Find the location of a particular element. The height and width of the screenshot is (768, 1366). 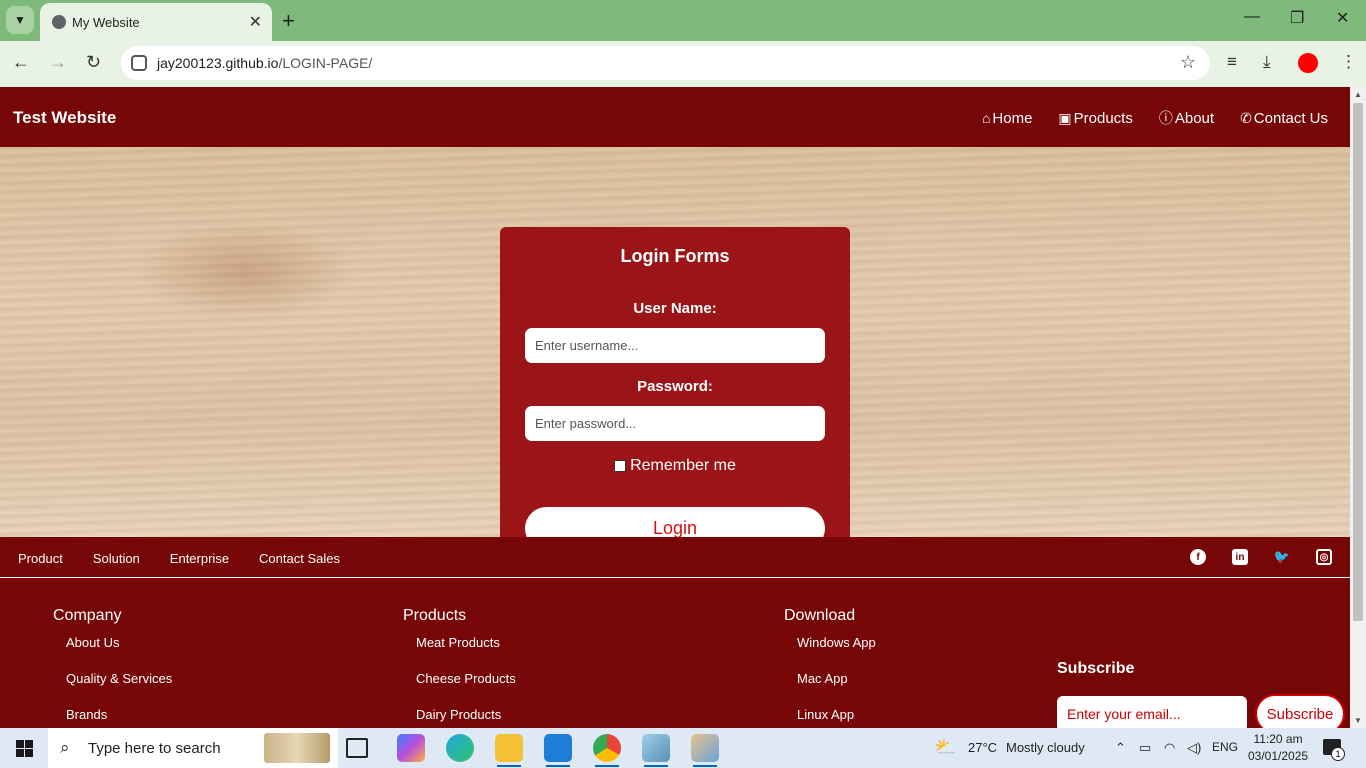

more-menu-icon: ⋮ is located at coordinates (1348, 62).